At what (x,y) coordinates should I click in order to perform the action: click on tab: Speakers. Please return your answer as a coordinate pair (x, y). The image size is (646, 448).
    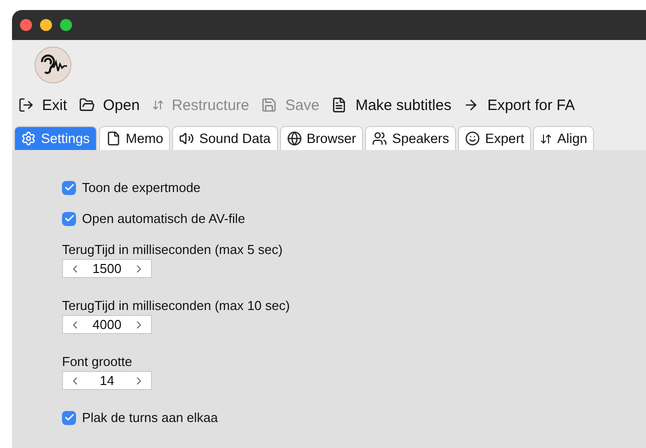
    Looking at the image, I should click on (410, 138).